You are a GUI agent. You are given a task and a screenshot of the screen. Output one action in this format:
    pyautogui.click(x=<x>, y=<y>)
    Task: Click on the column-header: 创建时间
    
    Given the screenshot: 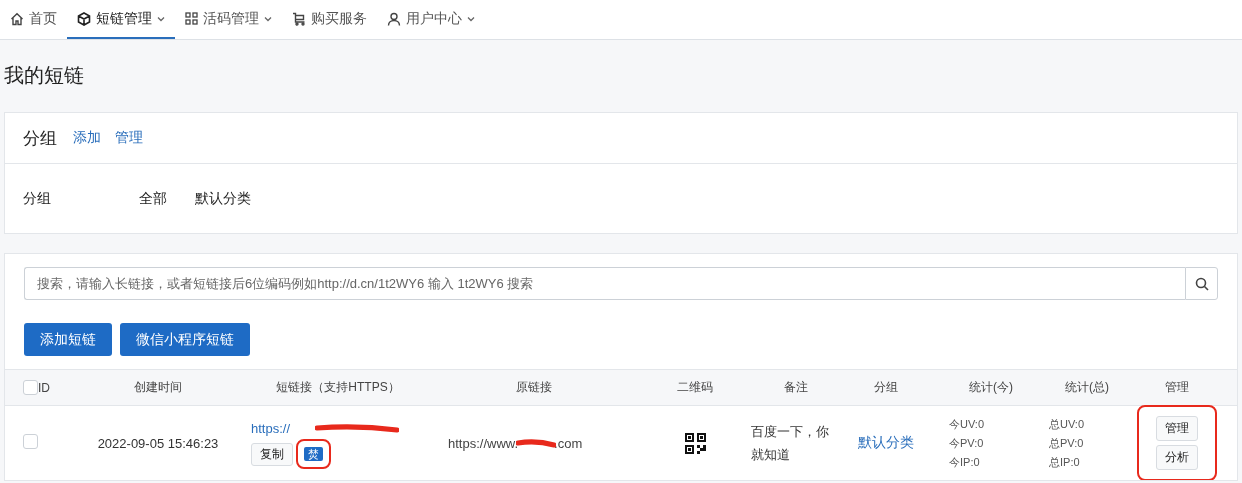 What is the action you would take?
    pyautogui.click(x=158, y=387)
    